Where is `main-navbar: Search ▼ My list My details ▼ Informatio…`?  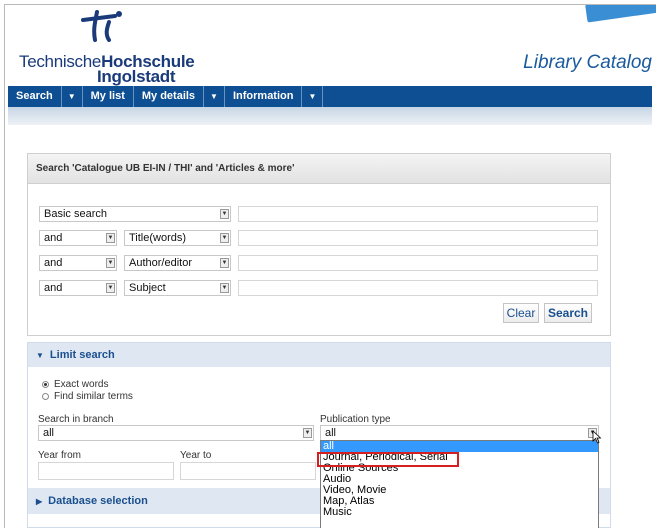 main-navbar: Search ▼ My list My details ▼ Informatio… is located at coordinates (330, 96).